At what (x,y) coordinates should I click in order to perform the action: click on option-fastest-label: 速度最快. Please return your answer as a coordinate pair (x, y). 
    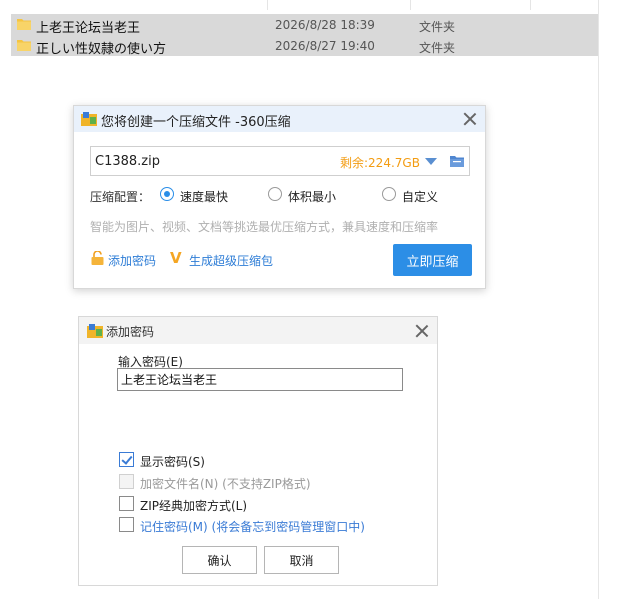
    Looking at the image, I should click on (204, 196).